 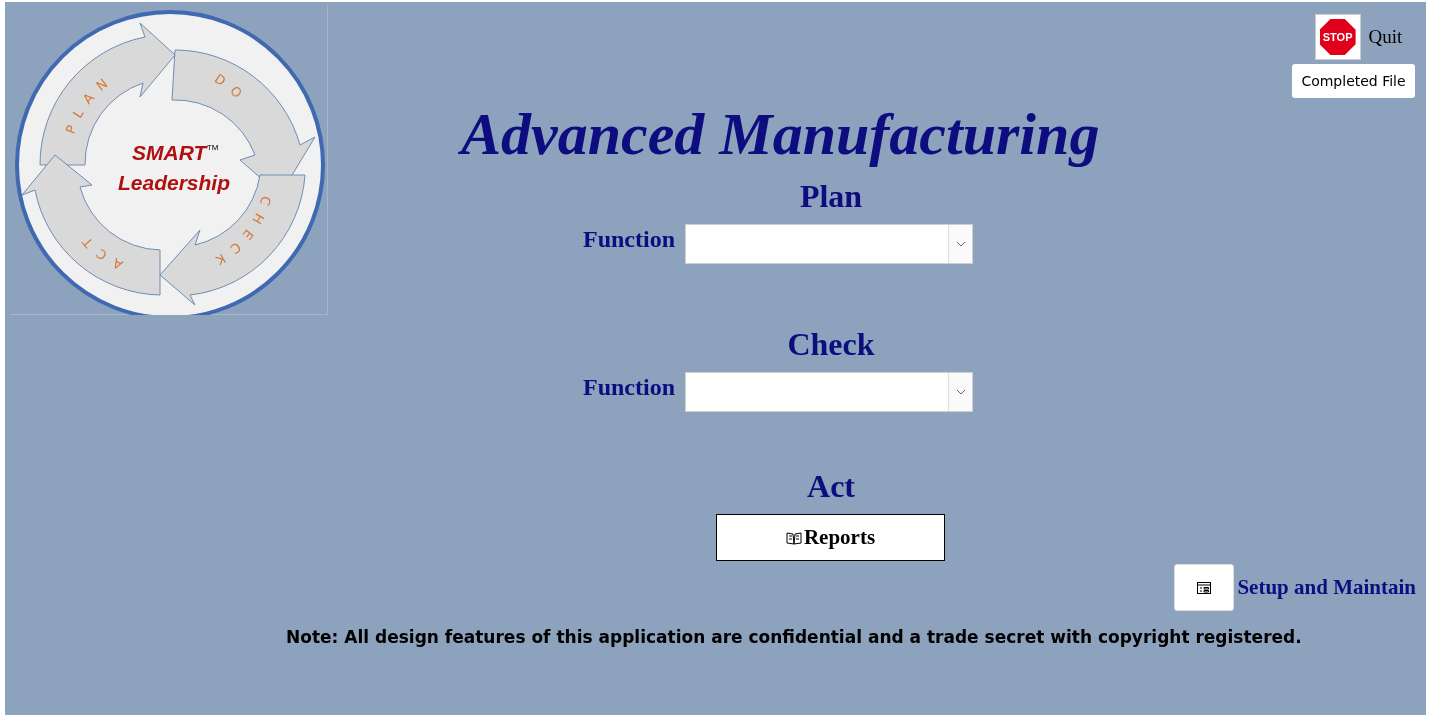 I want to click on confidentiality-note: Note: All design features of this application are confidential and a trade secret with copyright registered., so click(x=794, y=637).